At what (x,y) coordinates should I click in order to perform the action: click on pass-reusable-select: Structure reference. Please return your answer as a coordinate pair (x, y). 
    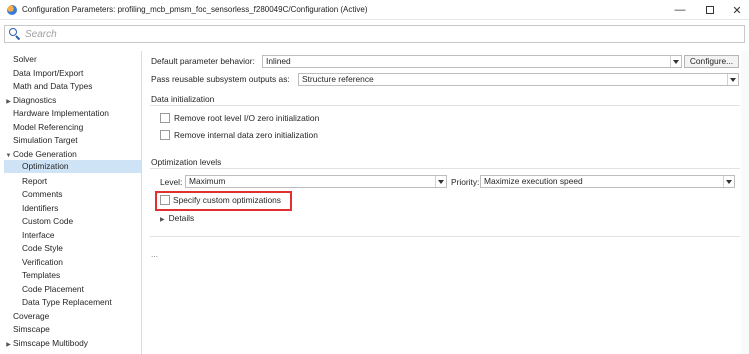
    Looking at the image, I should click on (518, 79).